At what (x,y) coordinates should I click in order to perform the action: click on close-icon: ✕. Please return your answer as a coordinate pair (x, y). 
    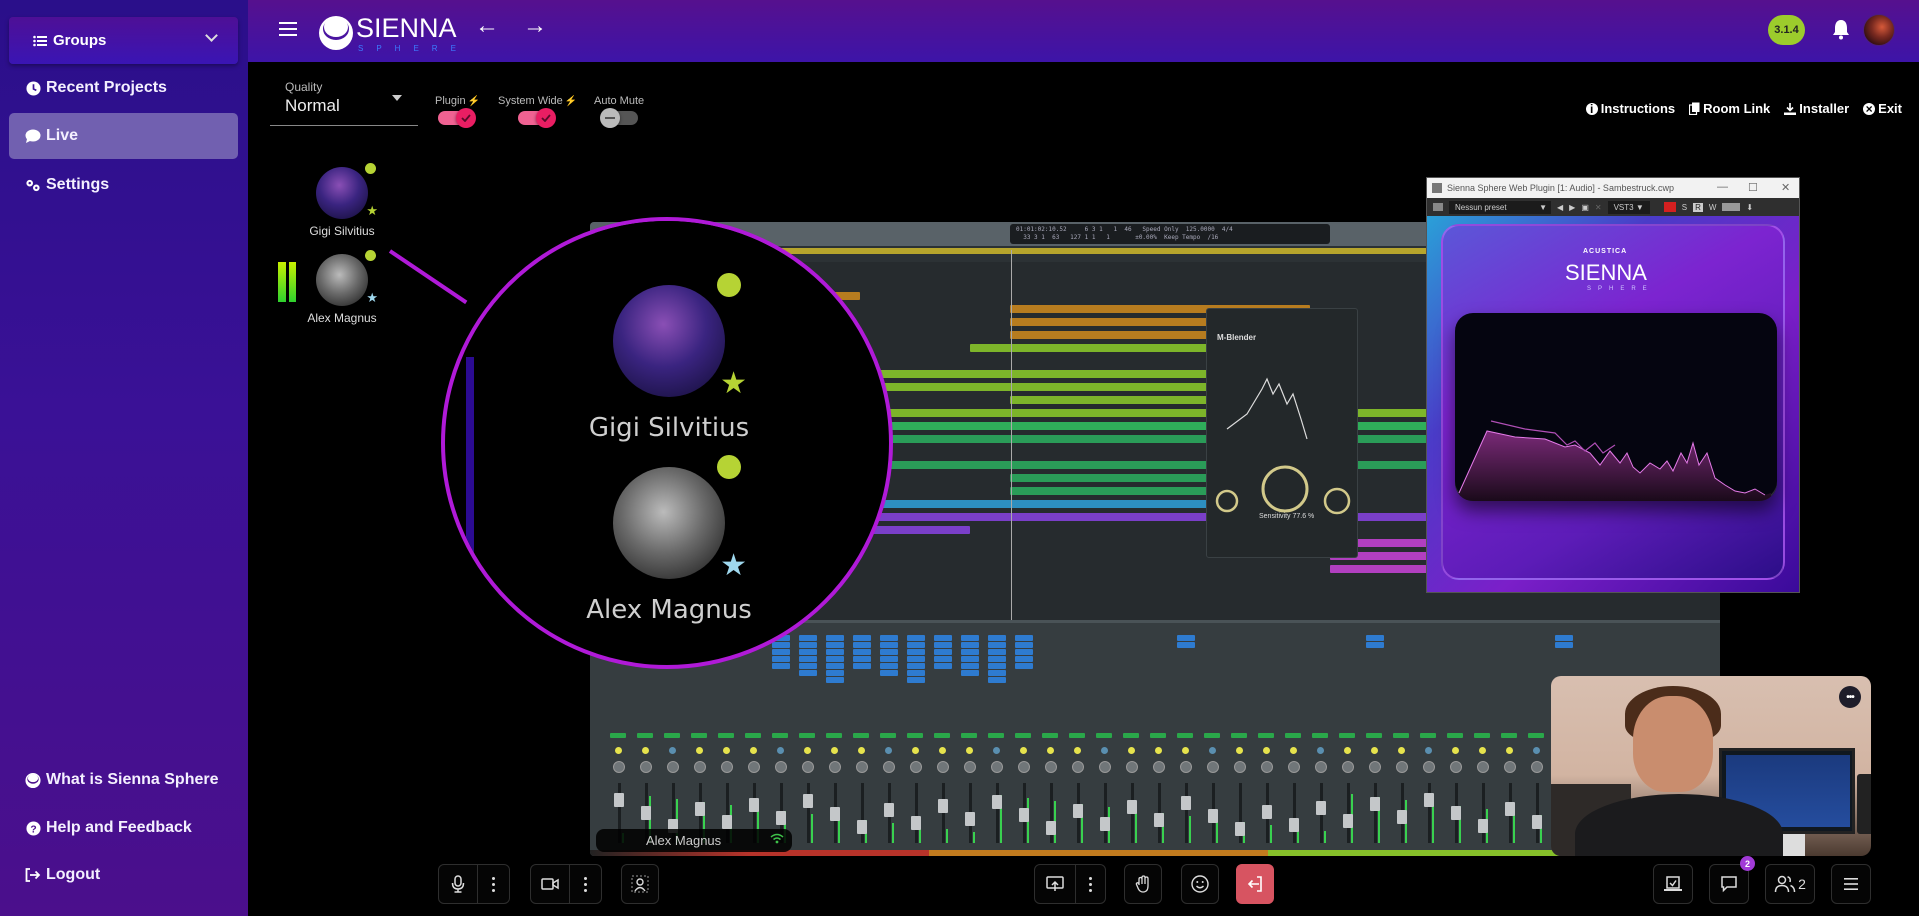
    Looking at the image, I should click on (1785, 187).